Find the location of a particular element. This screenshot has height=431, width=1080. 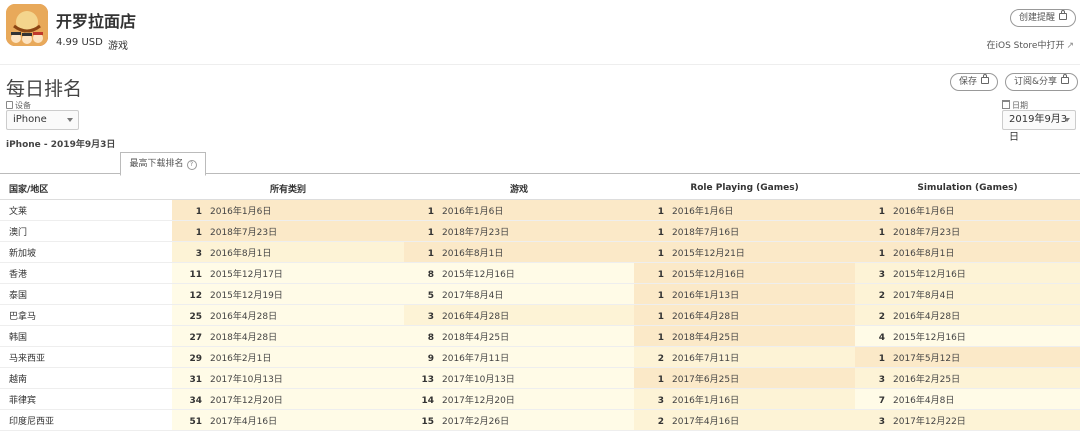

rank-cell: 2 2017年4月16日 is located at coordinates (744, 420).